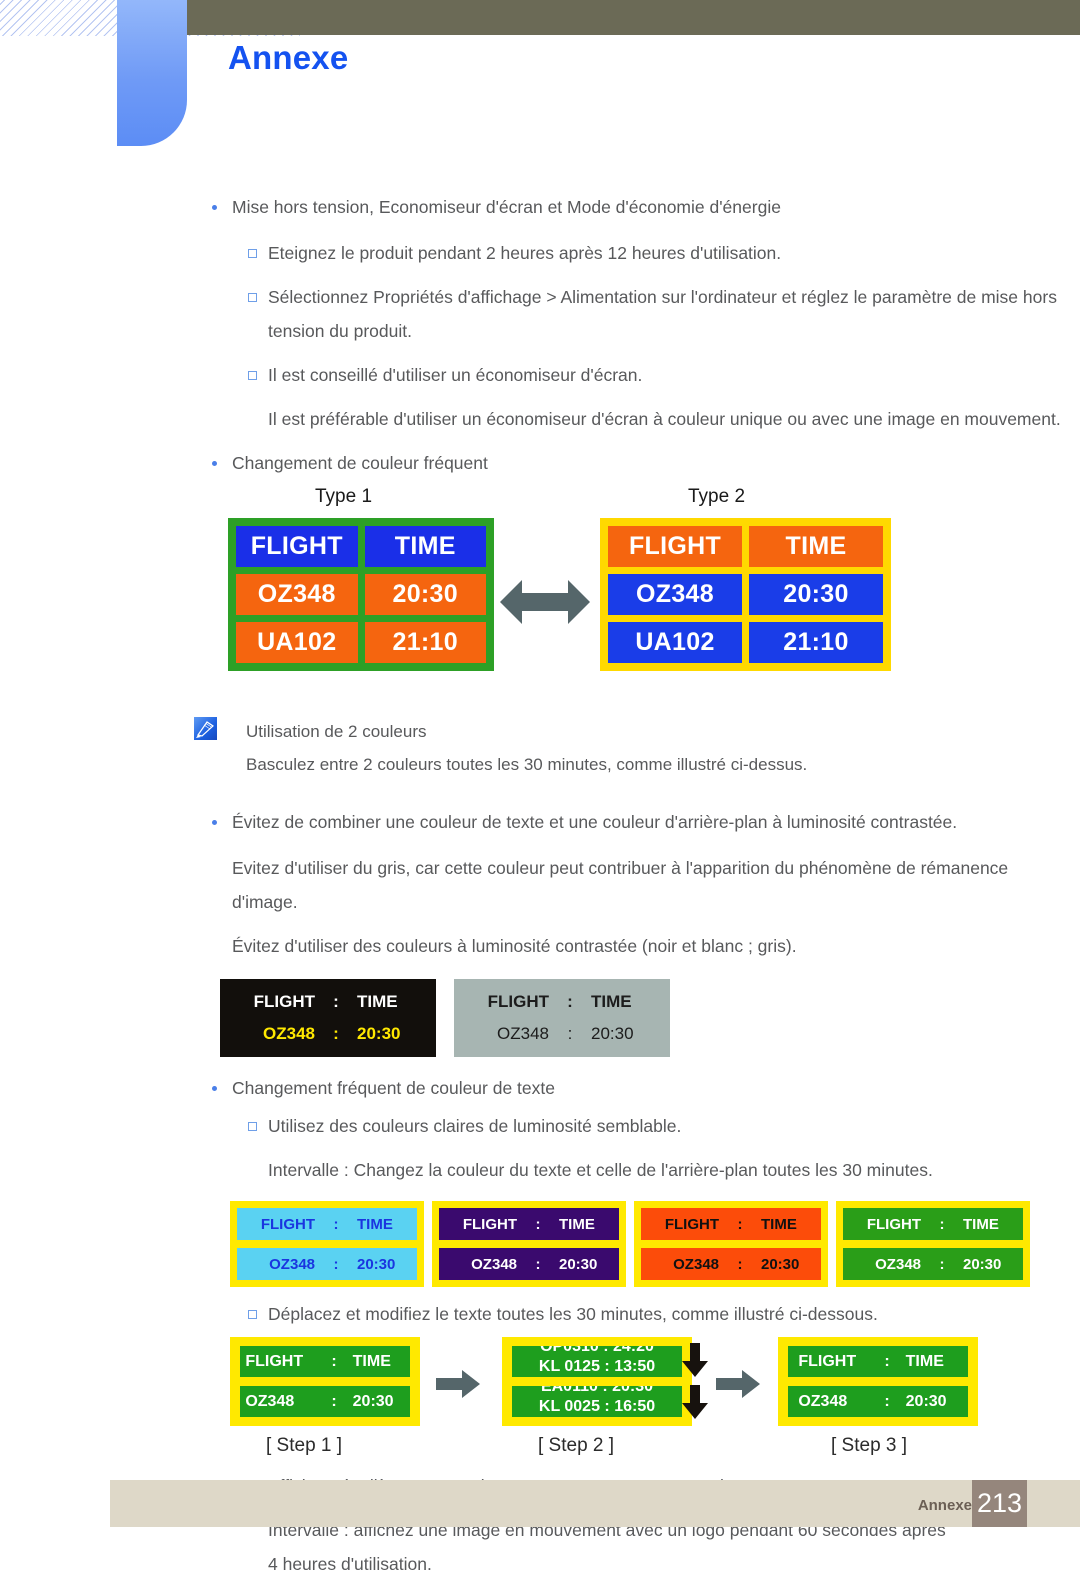 This screenshot has width=1080, height=1591. Describe the element at coordinates (740, 1264) in the screenshot. I see `orange-chip-data-colon: :` at that location.